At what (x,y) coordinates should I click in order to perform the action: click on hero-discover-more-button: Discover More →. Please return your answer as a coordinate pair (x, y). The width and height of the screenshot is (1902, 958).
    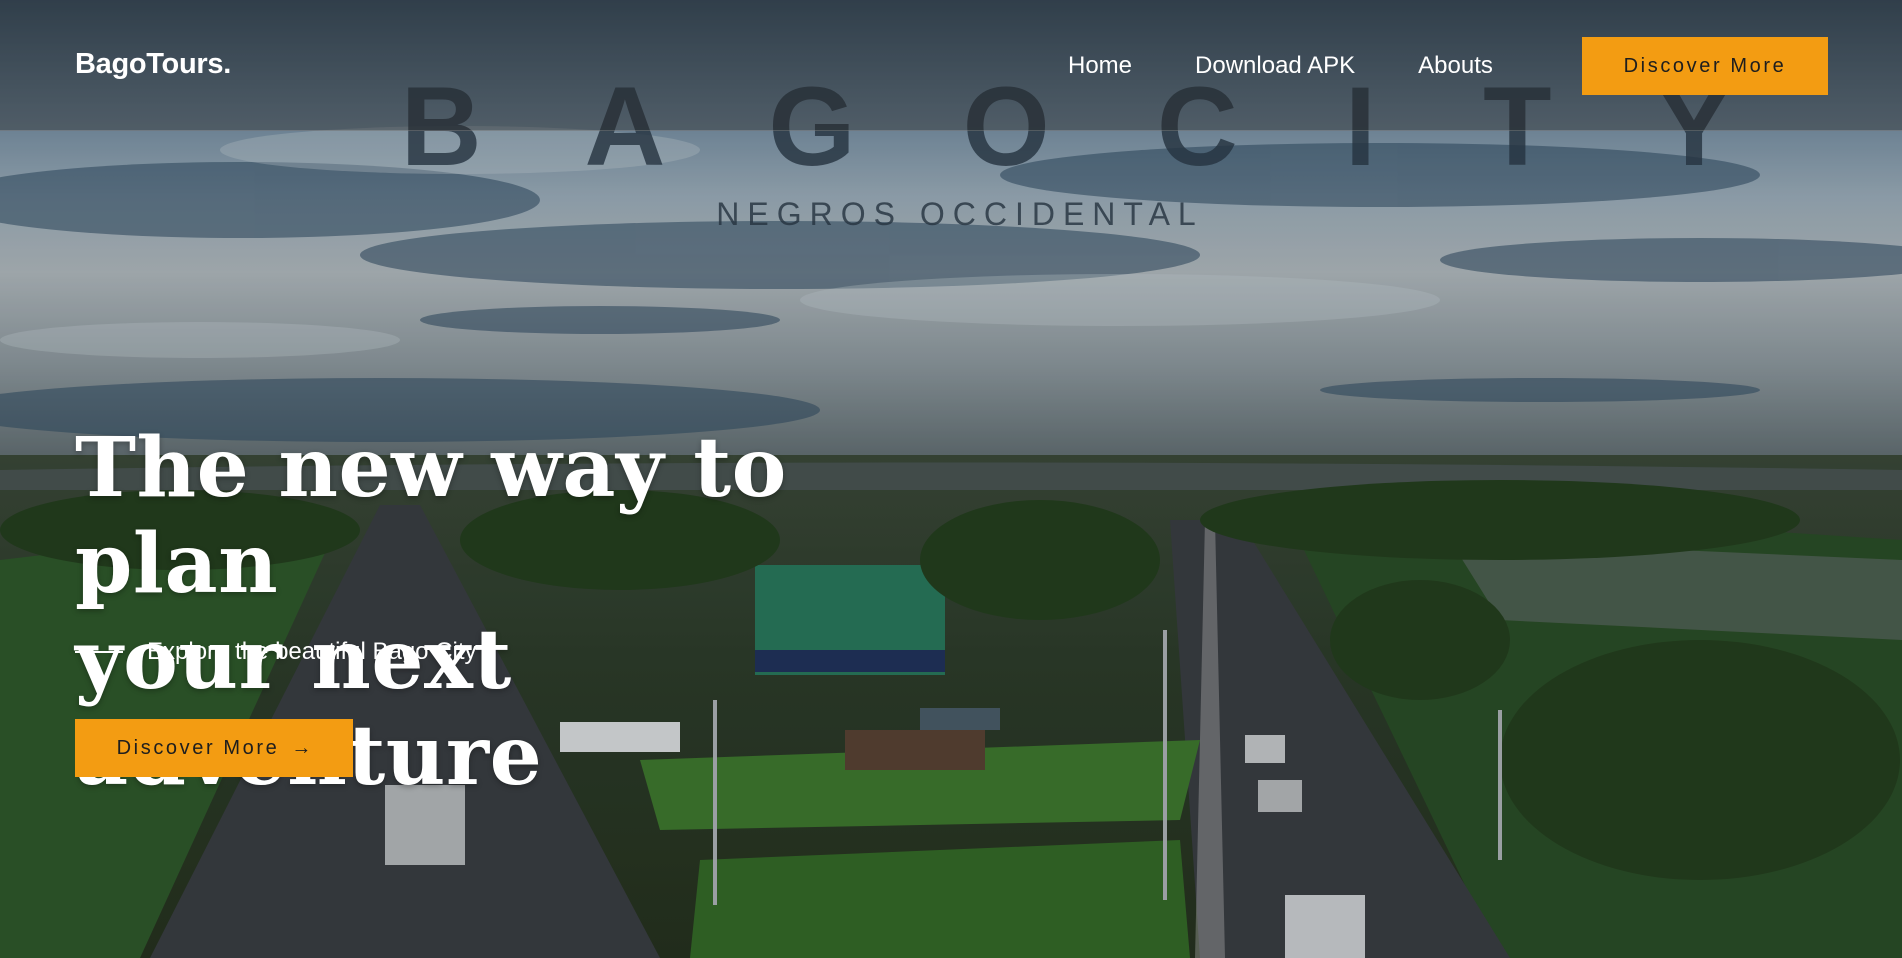
    Looking at the image, I should click on (214, 748).